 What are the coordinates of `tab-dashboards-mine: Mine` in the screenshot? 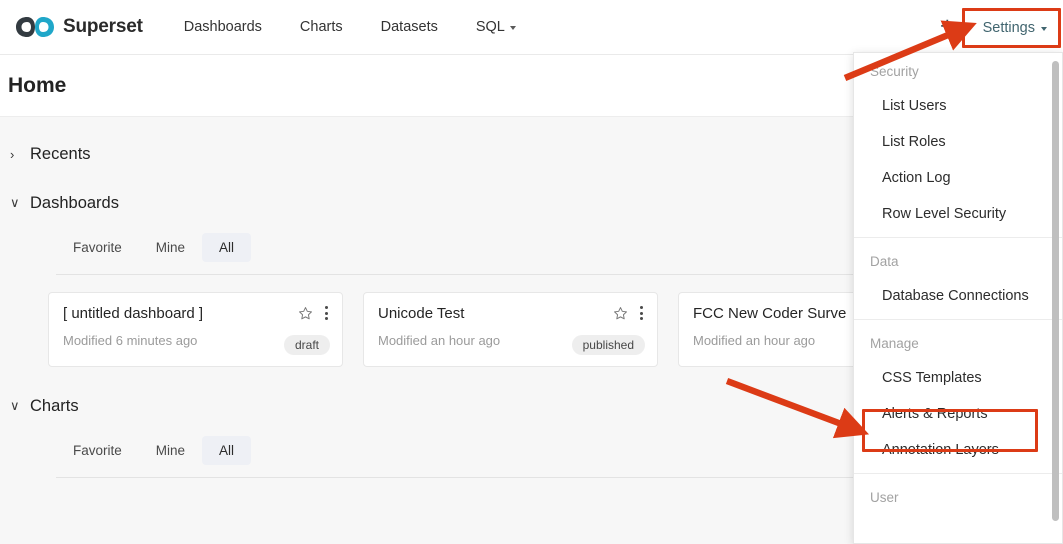 It's located at (170, 247).